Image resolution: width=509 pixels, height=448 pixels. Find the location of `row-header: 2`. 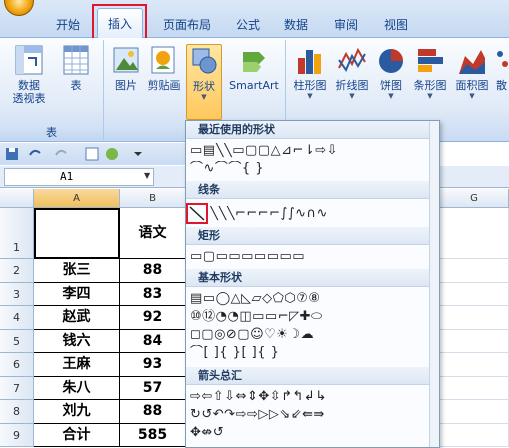

row-header: 2 is located at coordinates (17, 271).